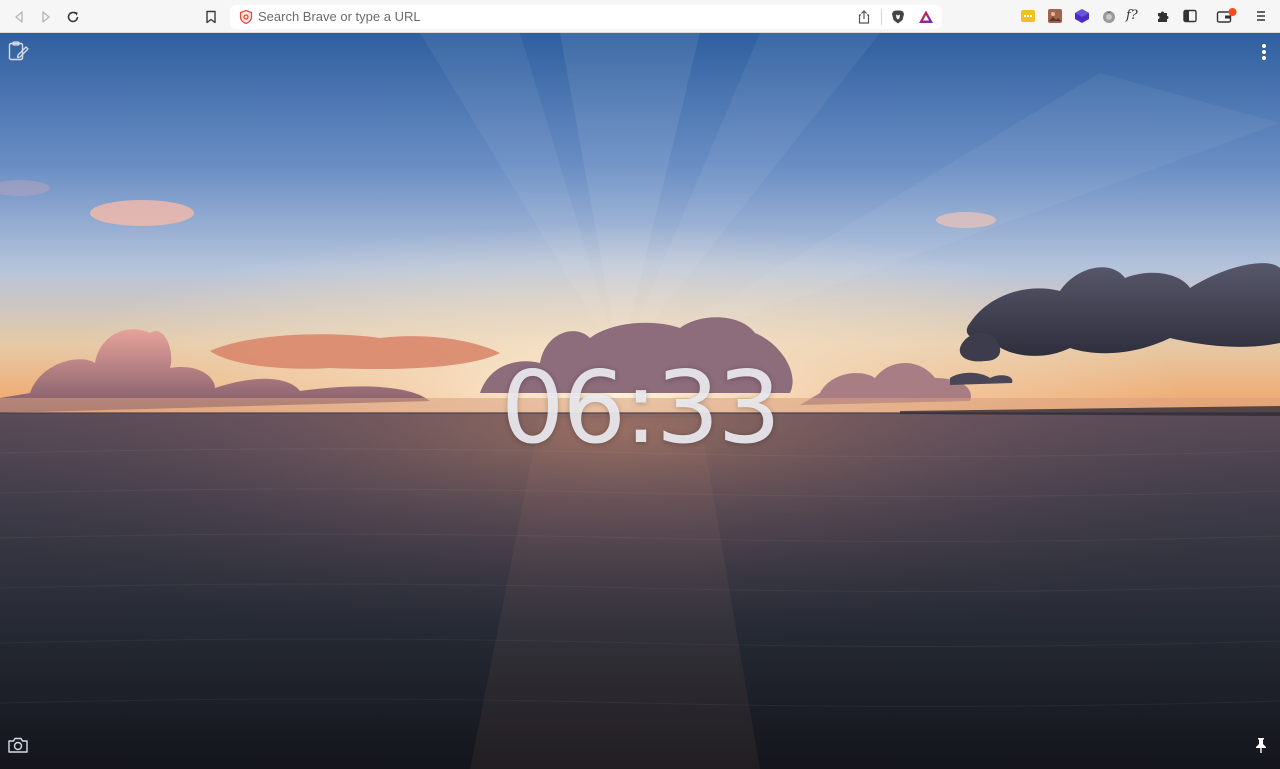  I want to click on sidebar-icon, so click(1190, 16).